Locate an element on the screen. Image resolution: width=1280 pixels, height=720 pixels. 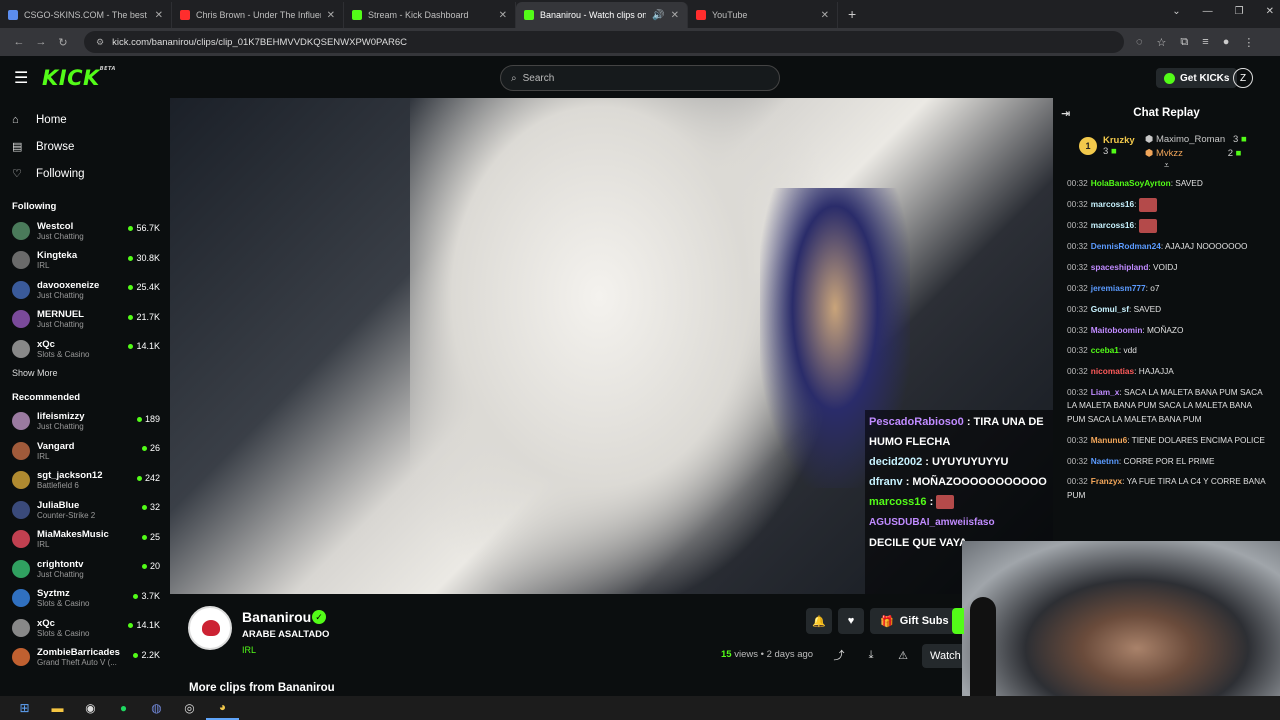
close-window-icon: ✕ is located at coordinates (1270, 11).